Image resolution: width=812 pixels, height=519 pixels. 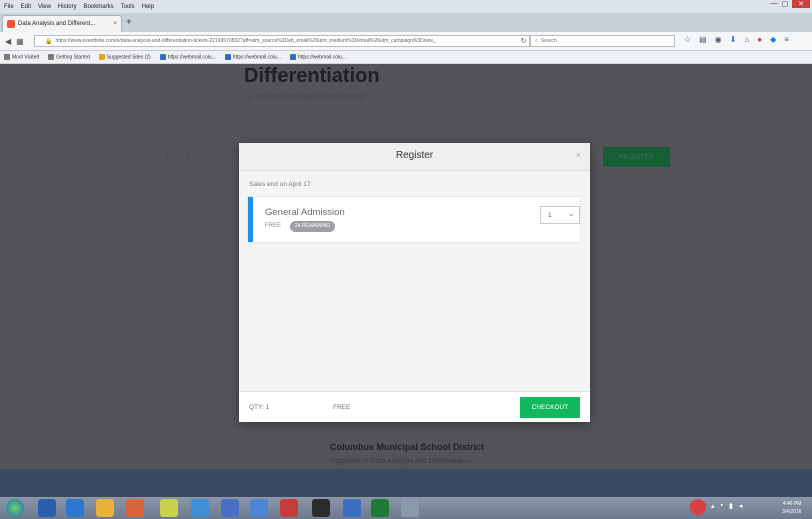 I want to click on menu-view: View, so click(x=44, y=7).